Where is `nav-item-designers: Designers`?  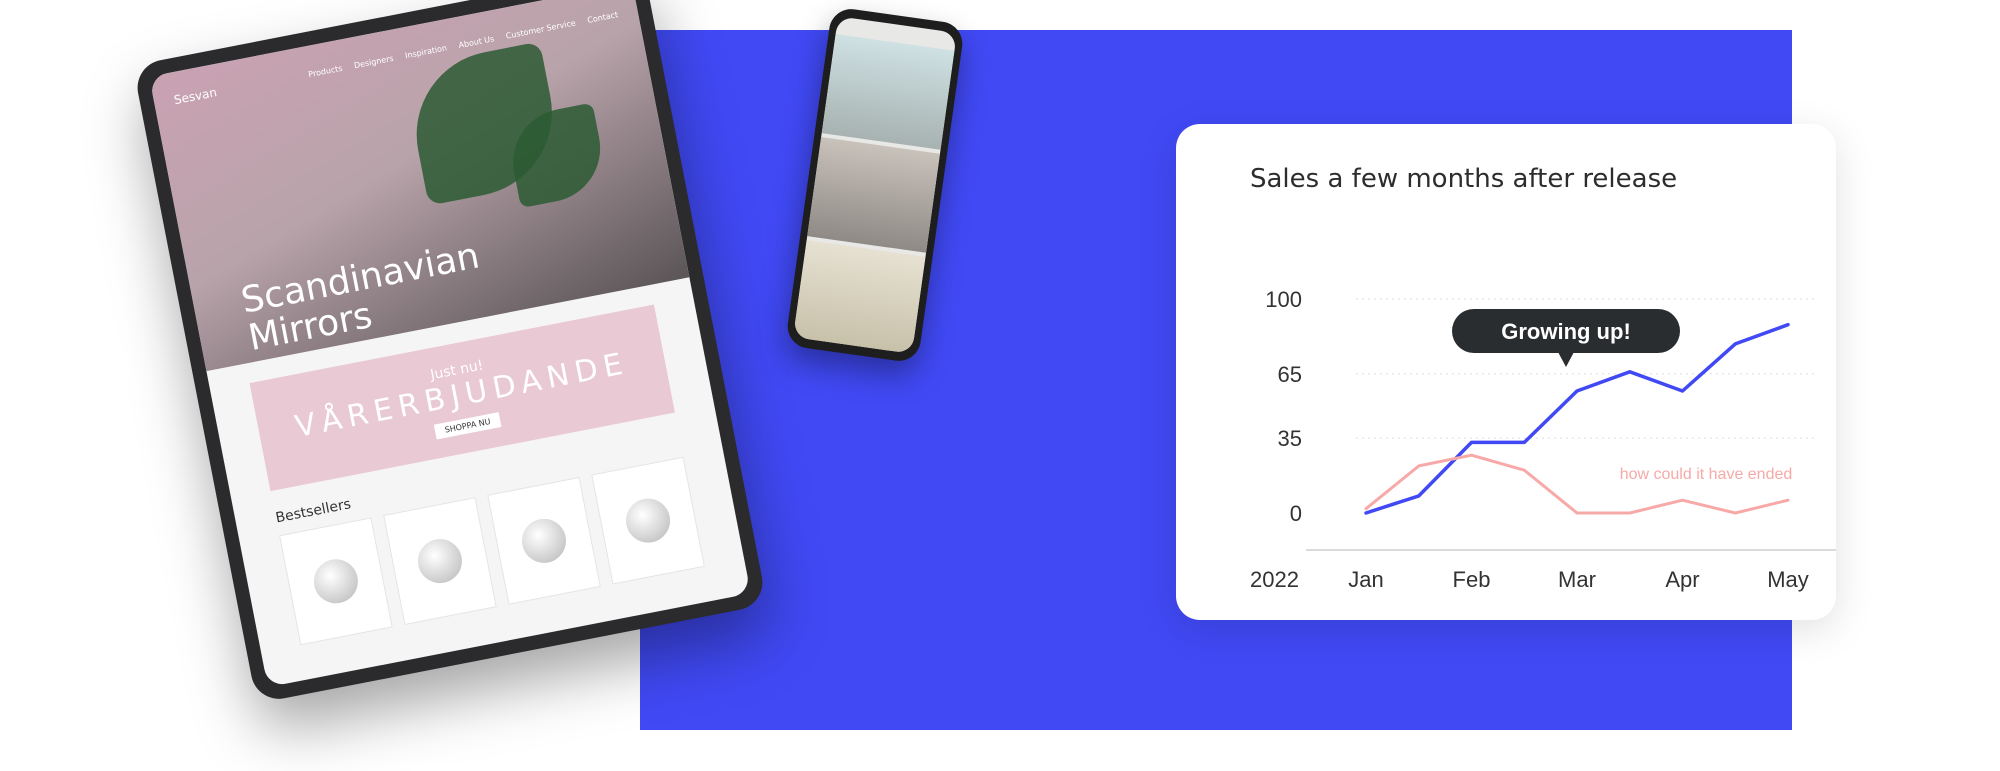
nav-item-designers: Designers is located at coordinates (373, 61).